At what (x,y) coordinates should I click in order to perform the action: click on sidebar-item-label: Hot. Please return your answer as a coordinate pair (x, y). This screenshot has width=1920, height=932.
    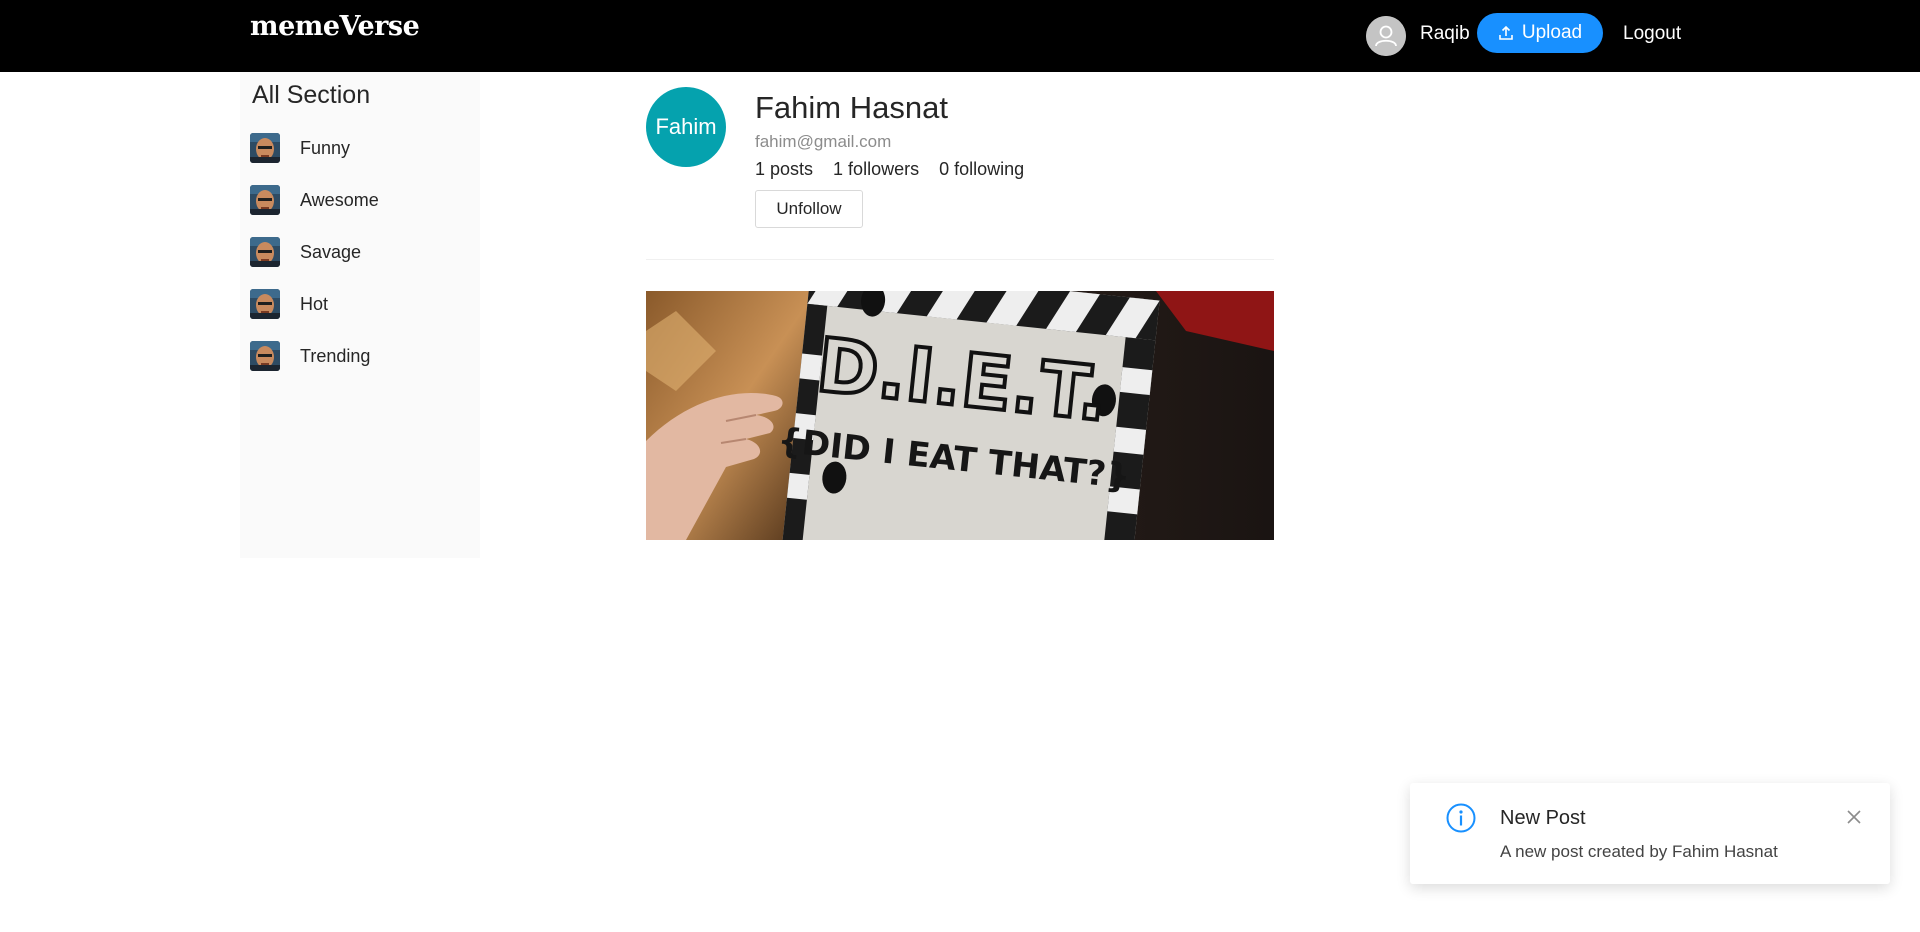
    Looking at the image, I should click on (314, 303).